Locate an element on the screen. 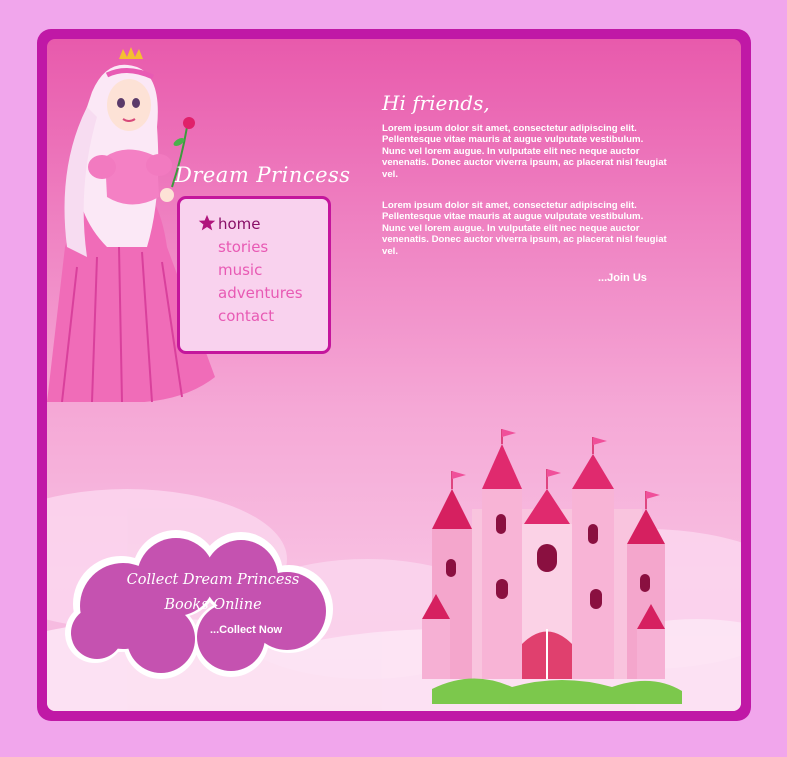 Image resolution: width=787 pixels, height=757 pixels. promo-text: Collect Dream Princess Books Online is located at coordinates (213, 593).